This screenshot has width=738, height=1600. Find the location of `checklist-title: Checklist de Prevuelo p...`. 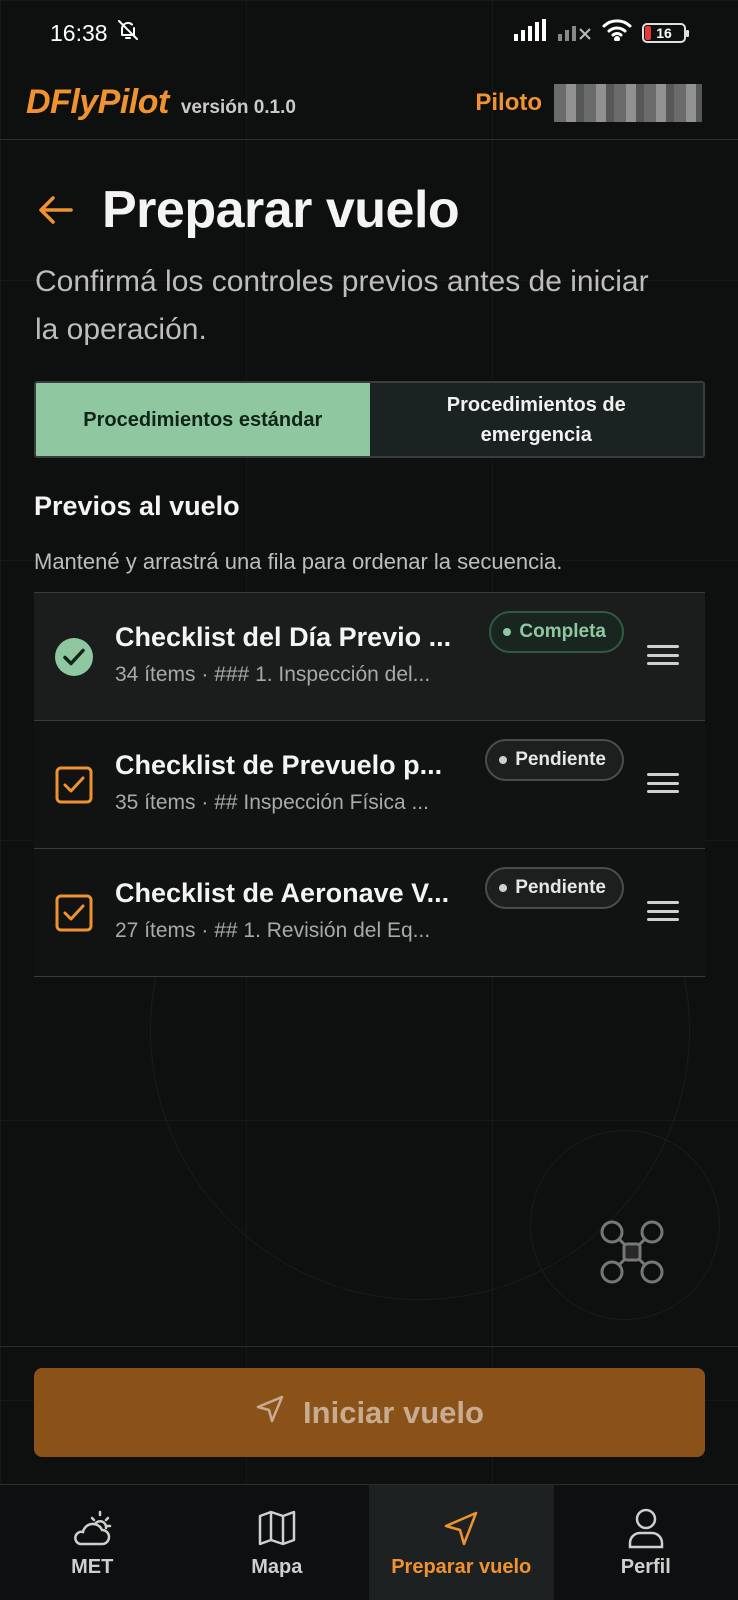

checklist-title: Checklist de Prevuelo p... is located at coordinates (279, 765).